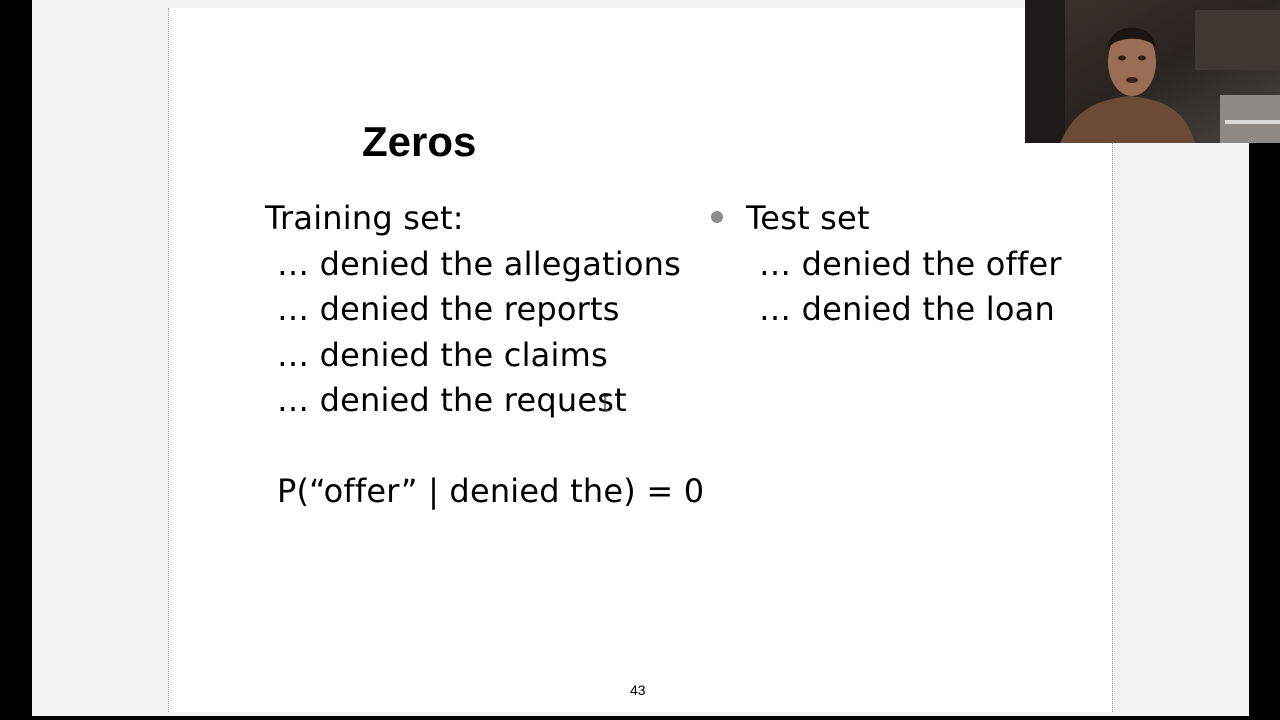  I want to click on probability-formula: P(“offer” | denied the) = 0, so click(491, 491).